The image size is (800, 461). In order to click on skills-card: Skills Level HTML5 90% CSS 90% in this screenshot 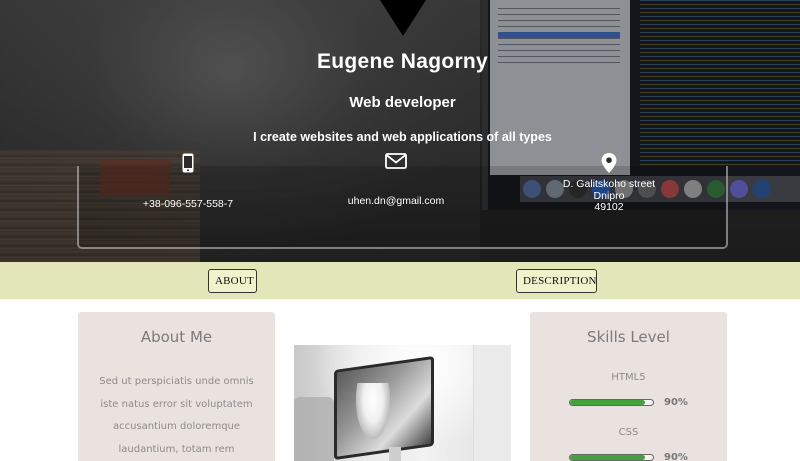, I will do `click(628, 386)`.